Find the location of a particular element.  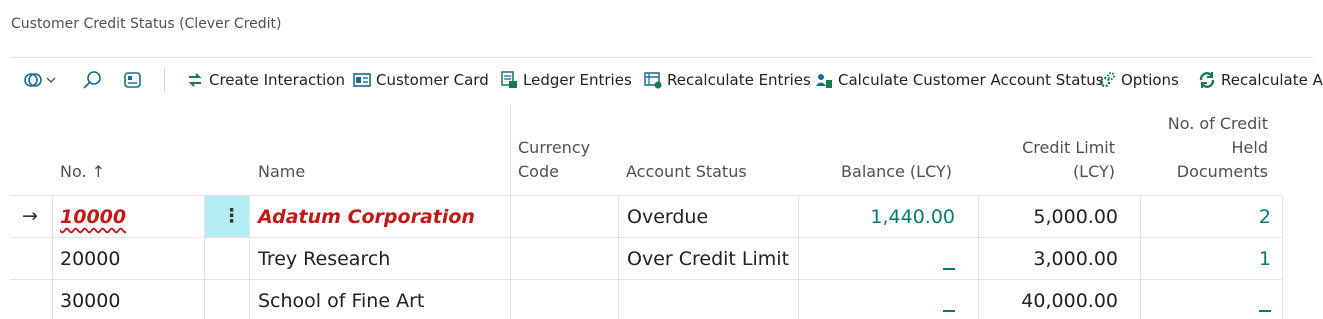

credit-limit: 3,000.00 is located at coordinates (1075, 259).